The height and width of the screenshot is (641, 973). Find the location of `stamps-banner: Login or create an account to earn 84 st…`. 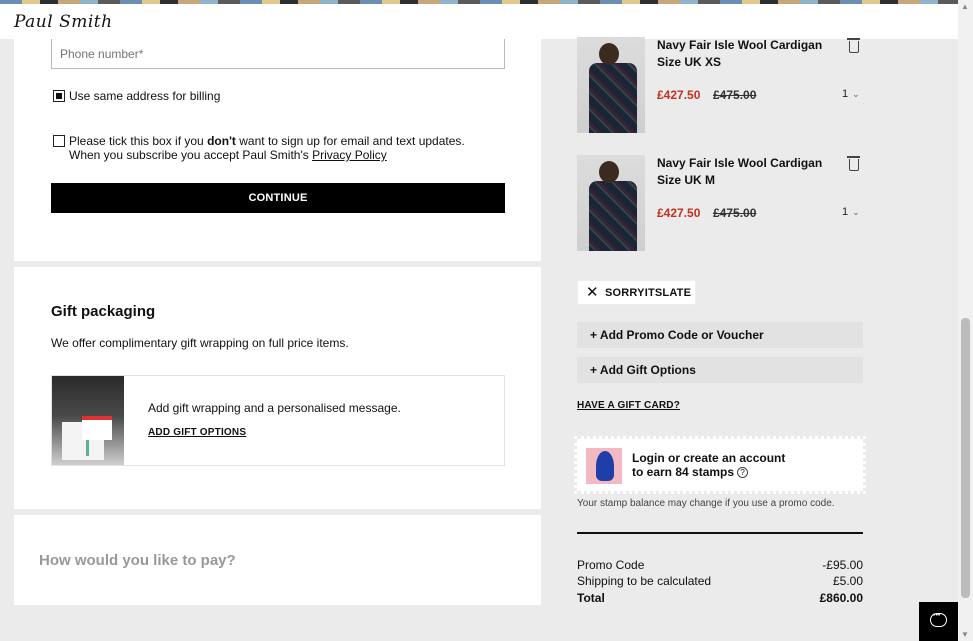

stamps-banner: Login or create an account to earn 84 st… is located at coordinates (720, 465).